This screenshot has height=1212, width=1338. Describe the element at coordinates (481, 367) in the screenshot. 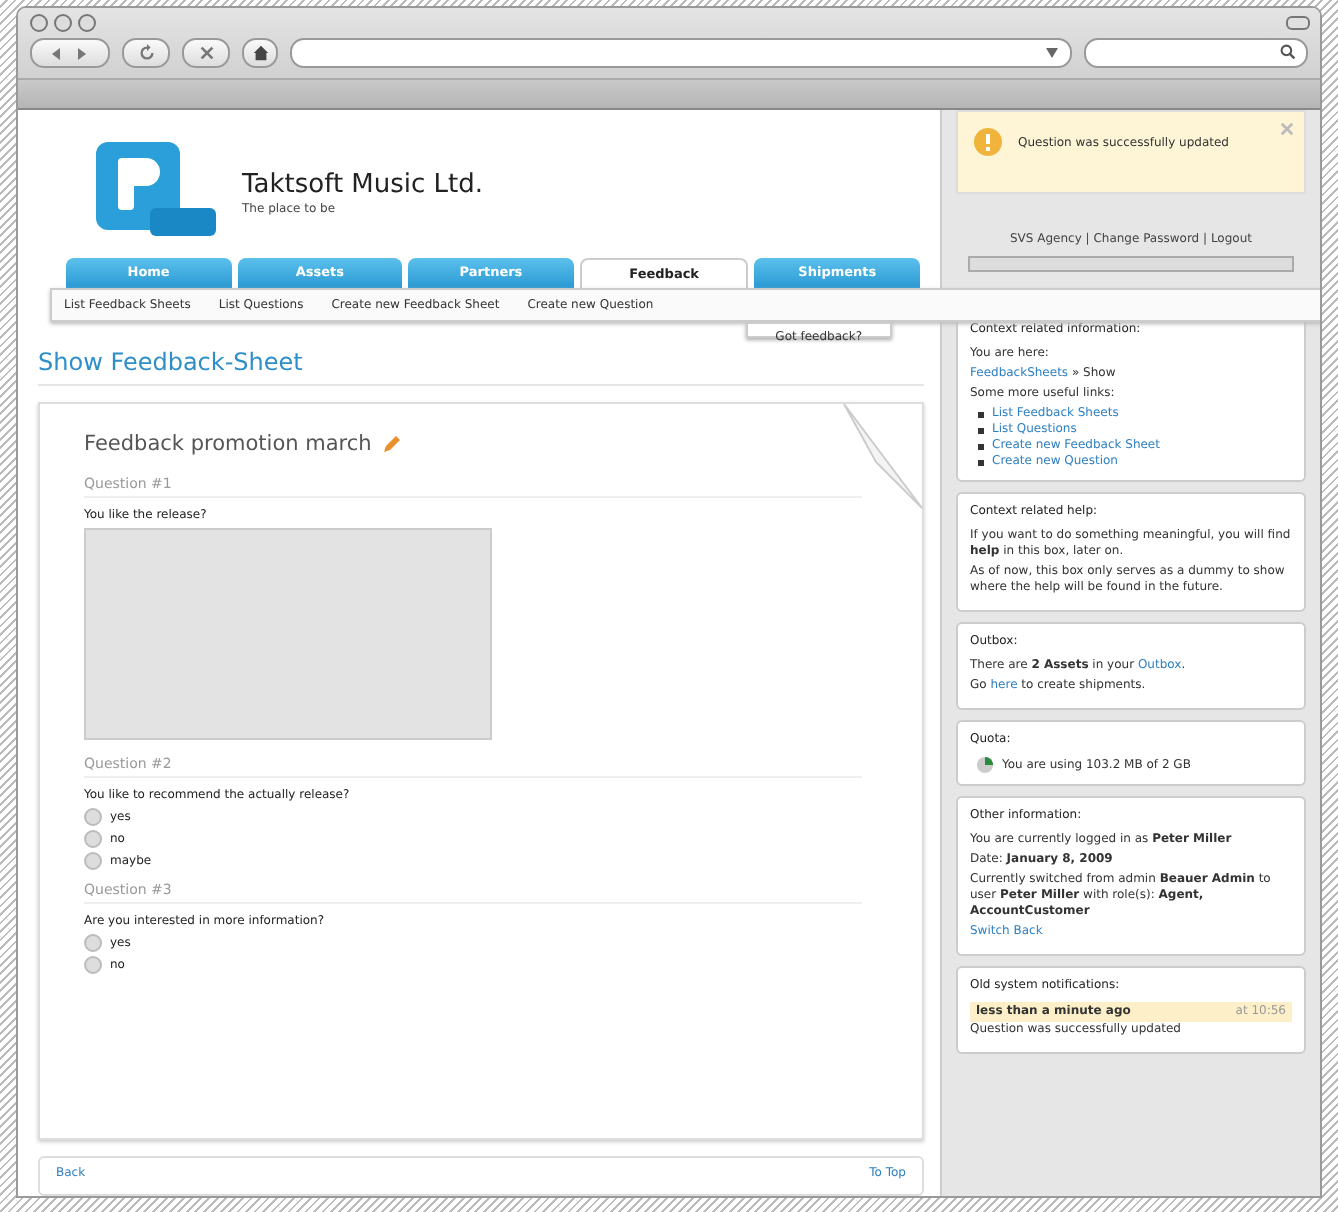

I see `page-title: Show Feedback-Sheet` at that location.